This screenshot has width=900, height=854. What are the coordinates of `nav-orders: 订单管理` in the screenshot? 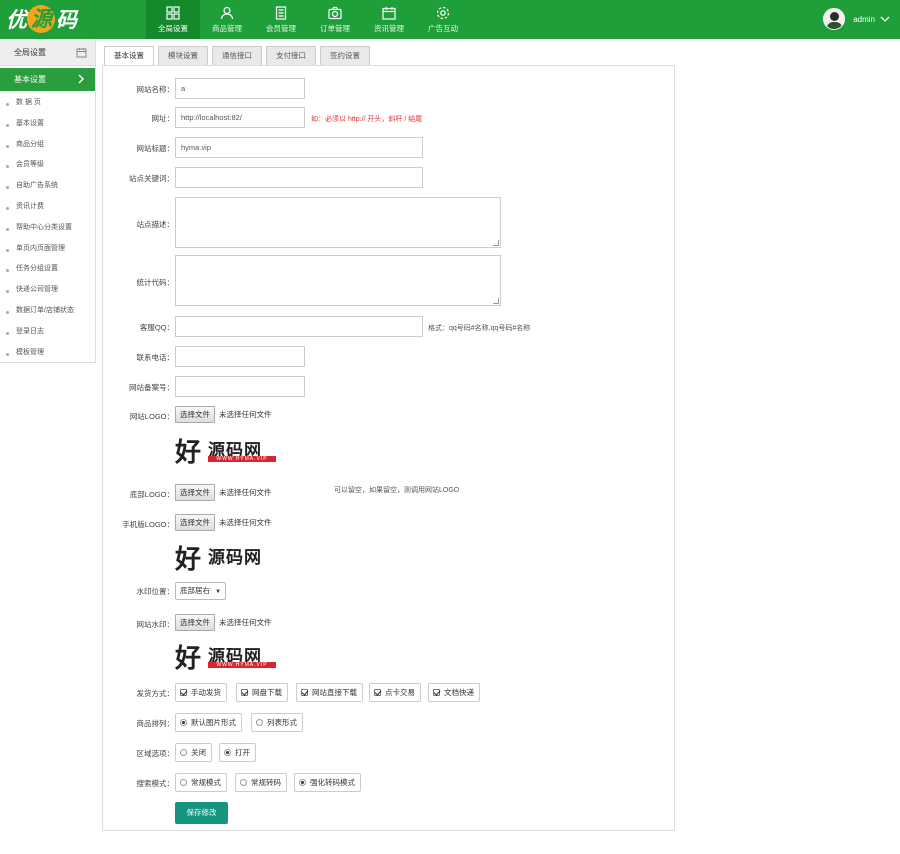 It's located at (335, 19).